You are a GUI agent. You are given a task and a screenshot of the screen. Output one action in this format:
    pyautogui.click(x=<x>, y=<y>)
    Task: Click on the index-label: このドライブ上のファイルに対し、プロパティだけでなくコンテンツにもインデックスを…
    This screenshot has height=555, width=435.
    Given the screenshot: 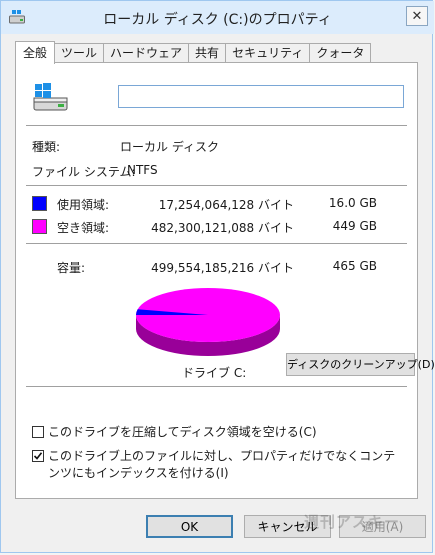 What is the action you would take?
    pyautogui.click(x=222, y=464)
    